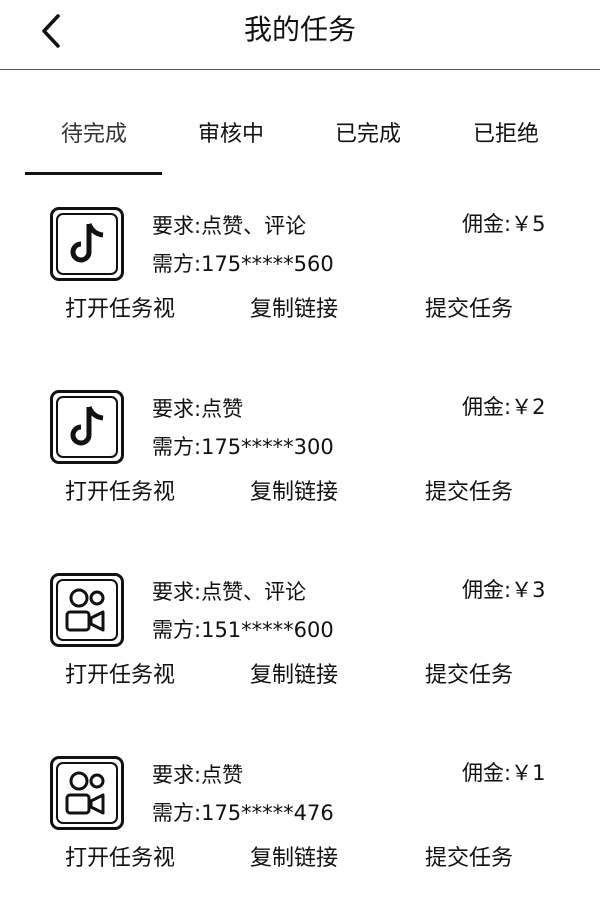  What do you see at coordinates (528, 407) in the screenshot?
I see `commission-value: ￥2` at bounding box center [528, 407].